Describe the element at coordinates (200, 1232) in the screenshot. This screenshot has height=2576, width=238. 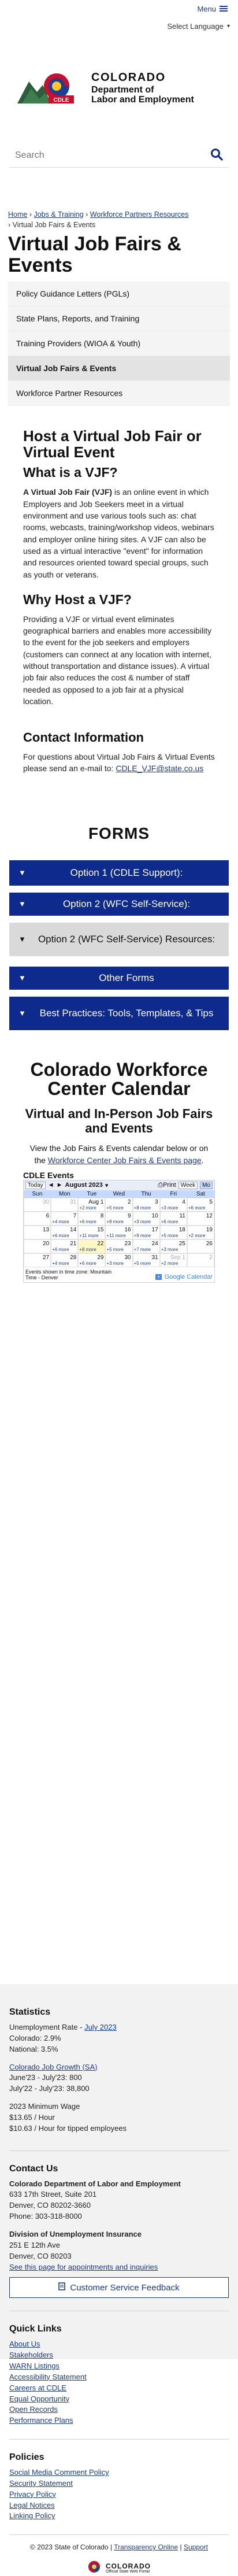
I see `calendar-day: 19 +2 more` at that location.